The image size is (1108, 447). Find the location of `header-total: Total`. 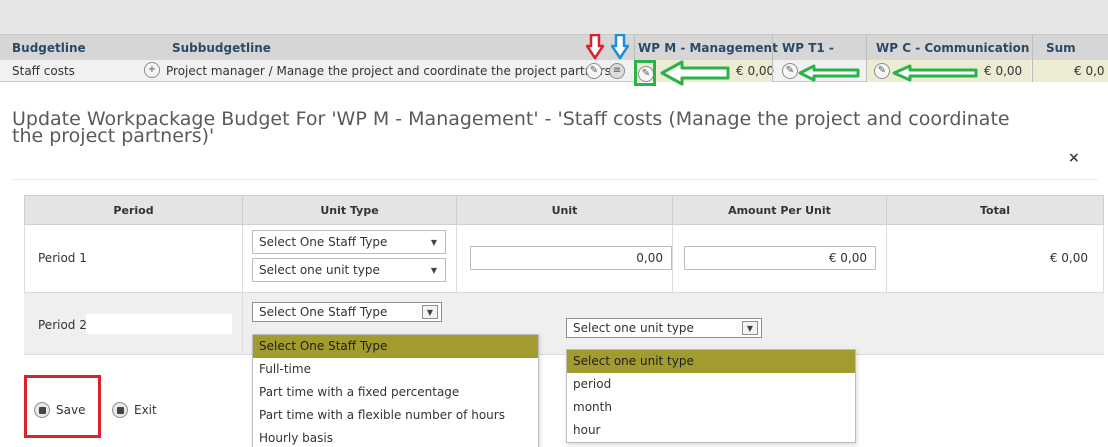

header-total: Total is located at coordinates (995, 210).